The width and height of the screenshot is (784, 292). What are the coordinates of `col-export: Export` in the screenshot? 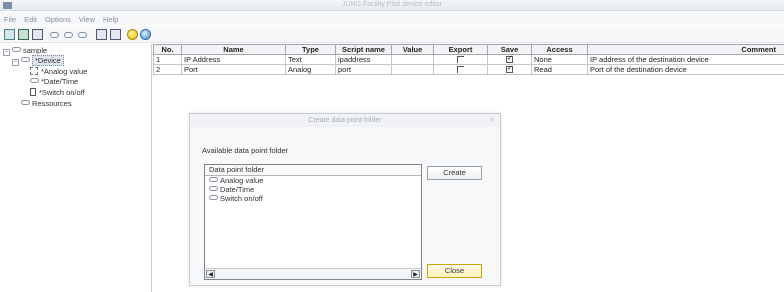 It's located at (460, 49).